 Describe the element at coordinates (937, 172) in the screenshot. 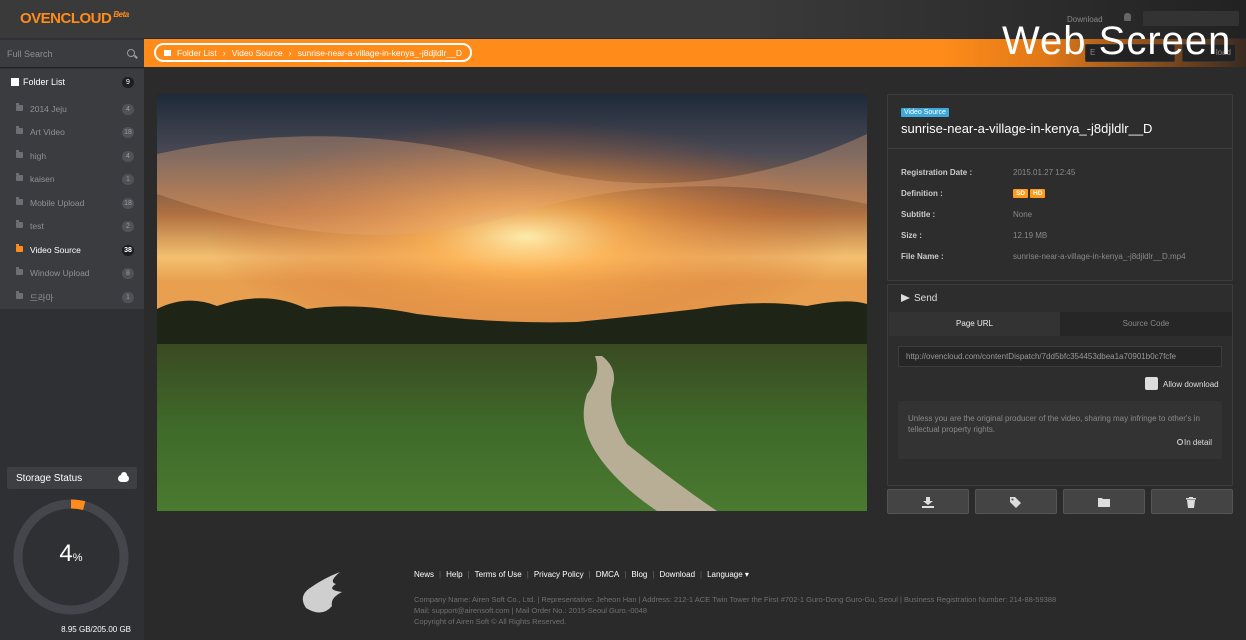

I see `meta-key-registration-date: Registration Date :` at that location.